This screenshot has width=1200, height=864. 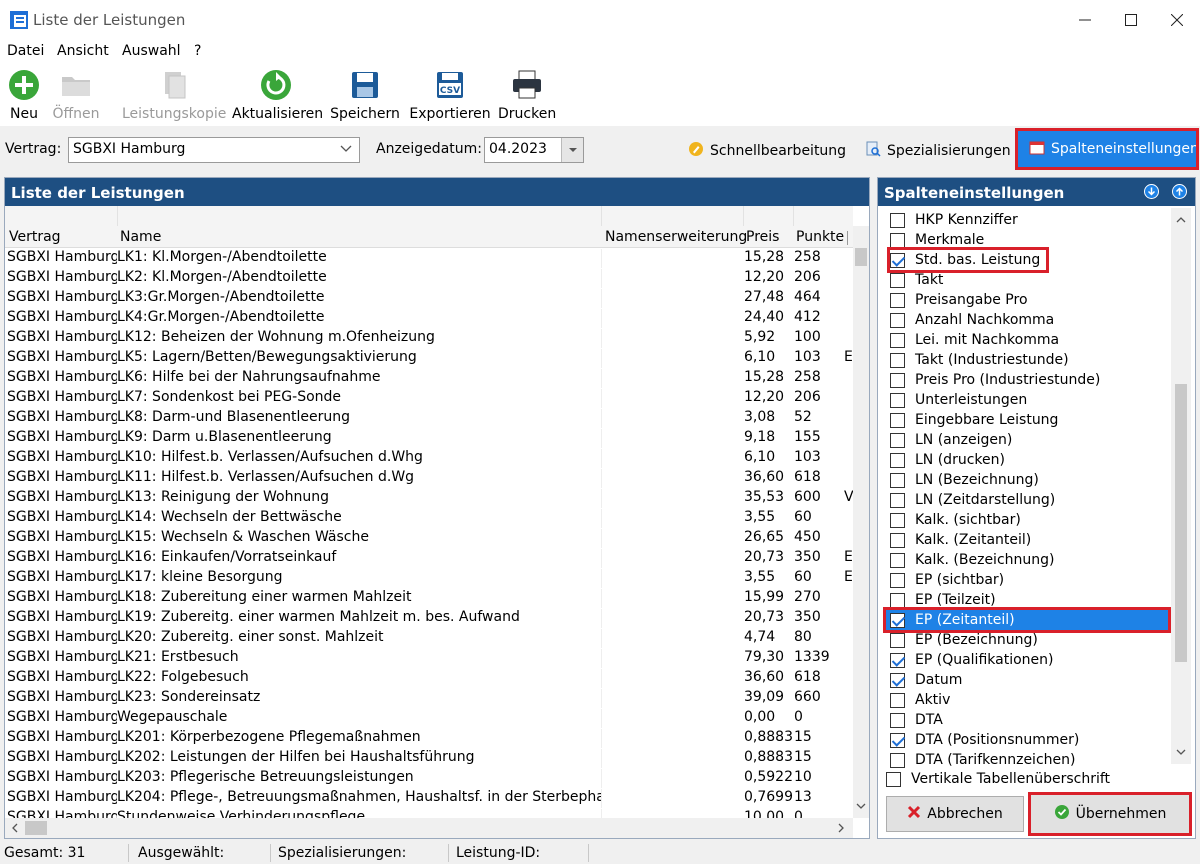 I want to click on col-preis: Preis, so click(x=762, y=237).